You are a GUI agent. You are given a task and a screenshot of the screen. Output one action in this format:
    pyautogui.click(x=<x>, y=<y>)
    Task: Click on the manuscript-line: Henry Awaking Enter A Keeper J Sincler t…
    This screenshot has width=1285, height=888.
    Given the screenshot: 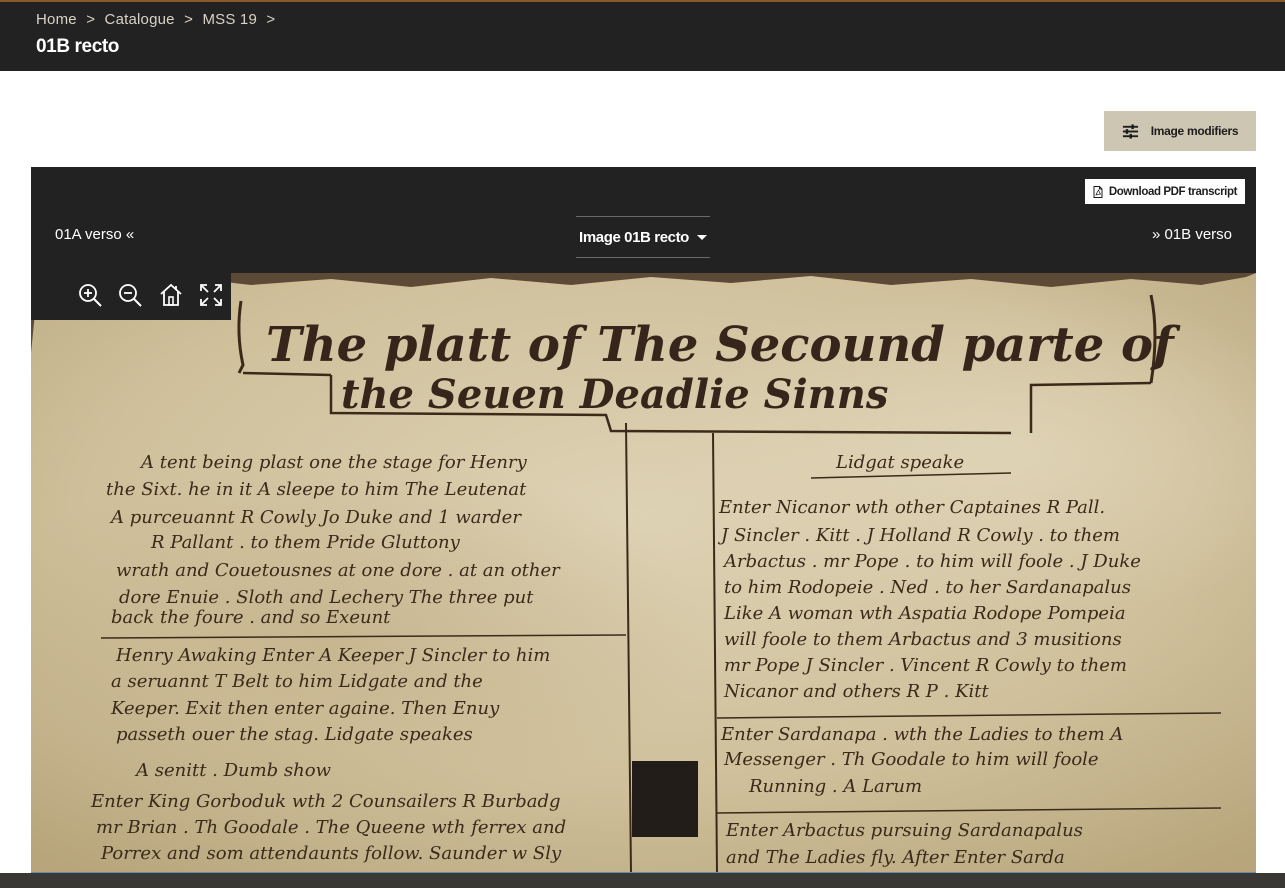 What is the action you would take?
    pyautogui.click(x=332, y=655)
    